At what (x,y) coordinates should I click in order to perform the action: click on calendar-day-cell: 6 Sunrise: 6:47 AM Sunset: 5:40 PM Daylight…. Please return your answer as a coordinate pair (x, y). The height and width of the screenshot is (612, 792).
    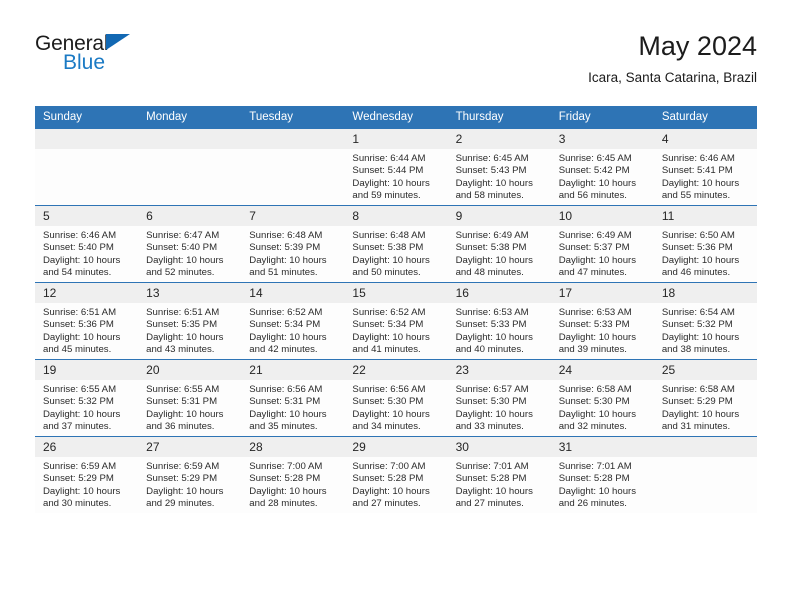
    Looking at the image, I should click on (190, 244).